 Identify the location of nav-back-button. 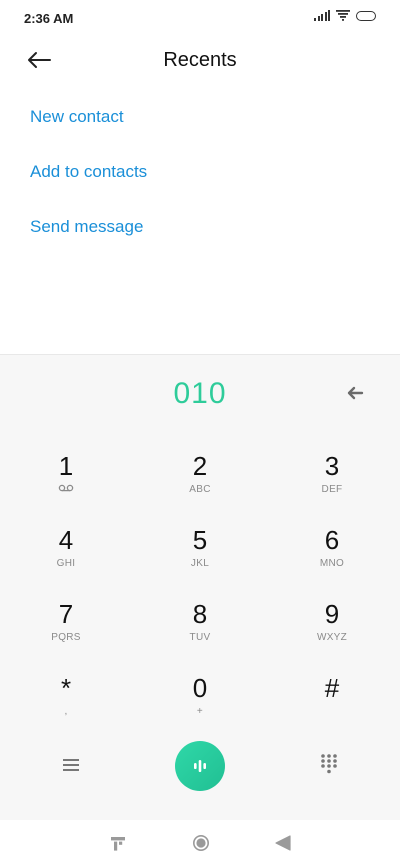
(283, 843).